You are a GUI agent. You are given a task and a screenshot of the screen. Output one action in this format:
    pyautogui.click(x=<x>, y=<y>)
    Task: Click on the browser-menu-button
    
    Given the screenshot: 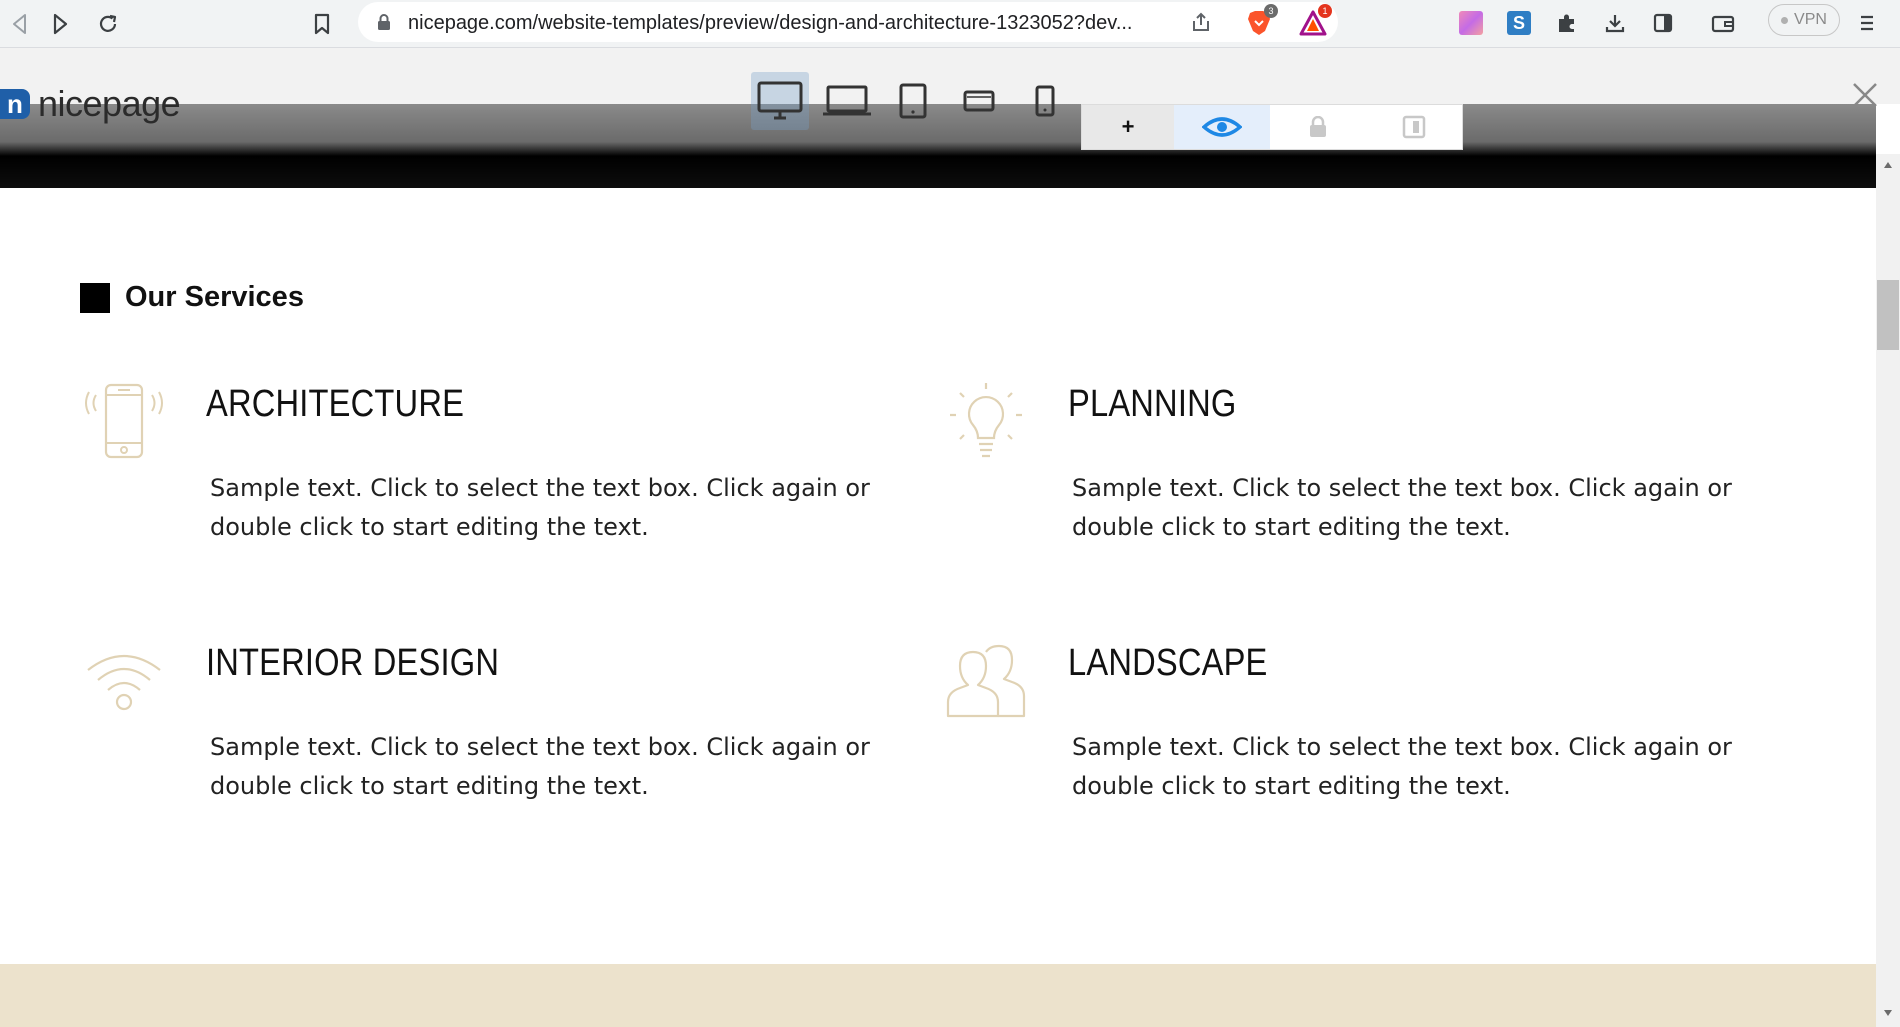 What is the action you would take?
    pyautogui.click(x=1867, y=23)
    